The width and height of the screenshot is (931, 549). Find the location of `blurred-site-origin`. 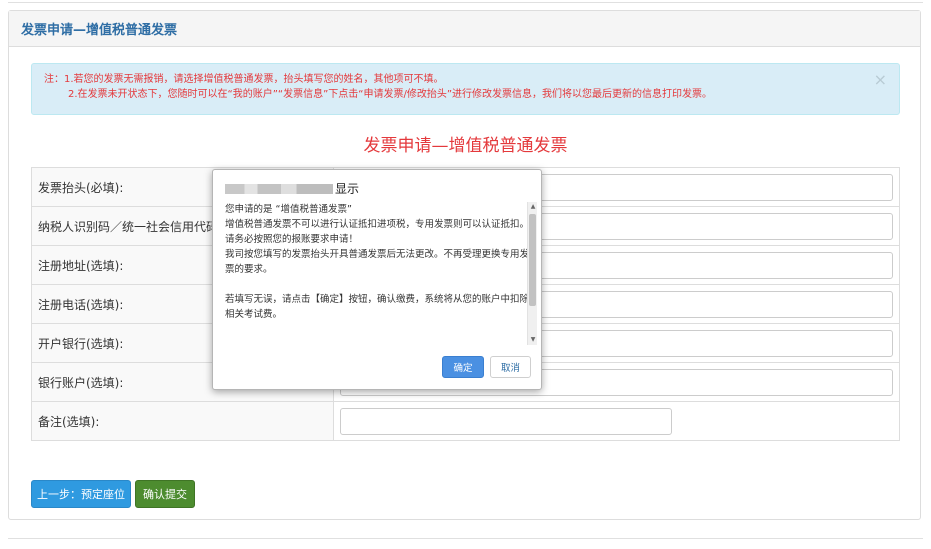

blurred-site-origin is located at coordinates (279, 188).